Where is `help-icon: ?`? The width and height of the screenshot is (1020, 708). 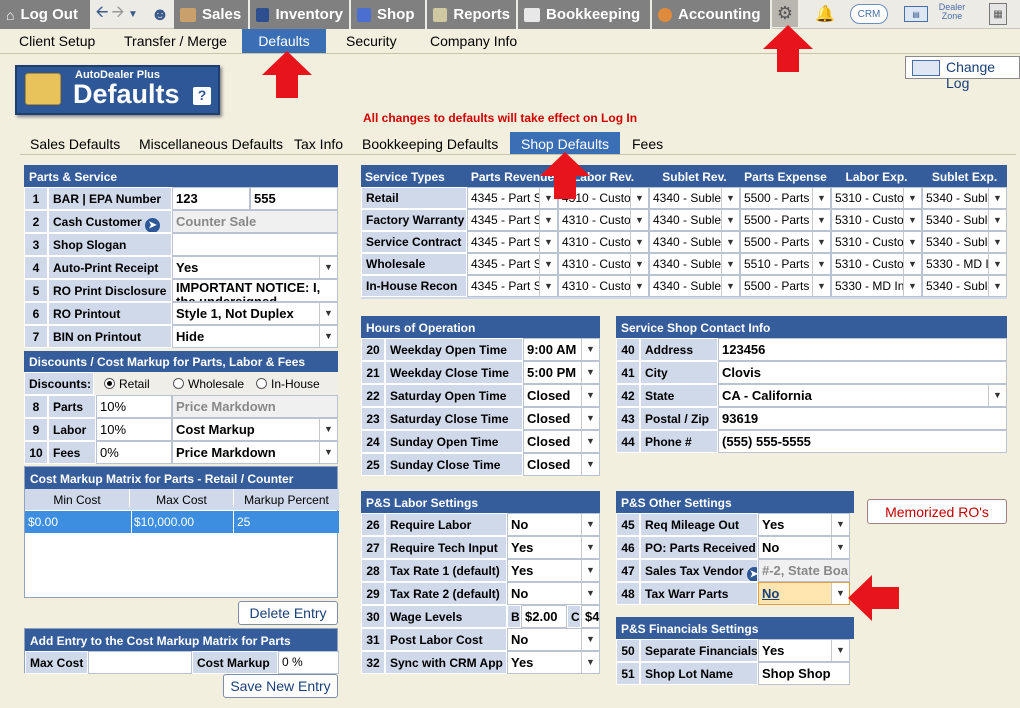 help-icon: ? is located at coordinates (202, 96).